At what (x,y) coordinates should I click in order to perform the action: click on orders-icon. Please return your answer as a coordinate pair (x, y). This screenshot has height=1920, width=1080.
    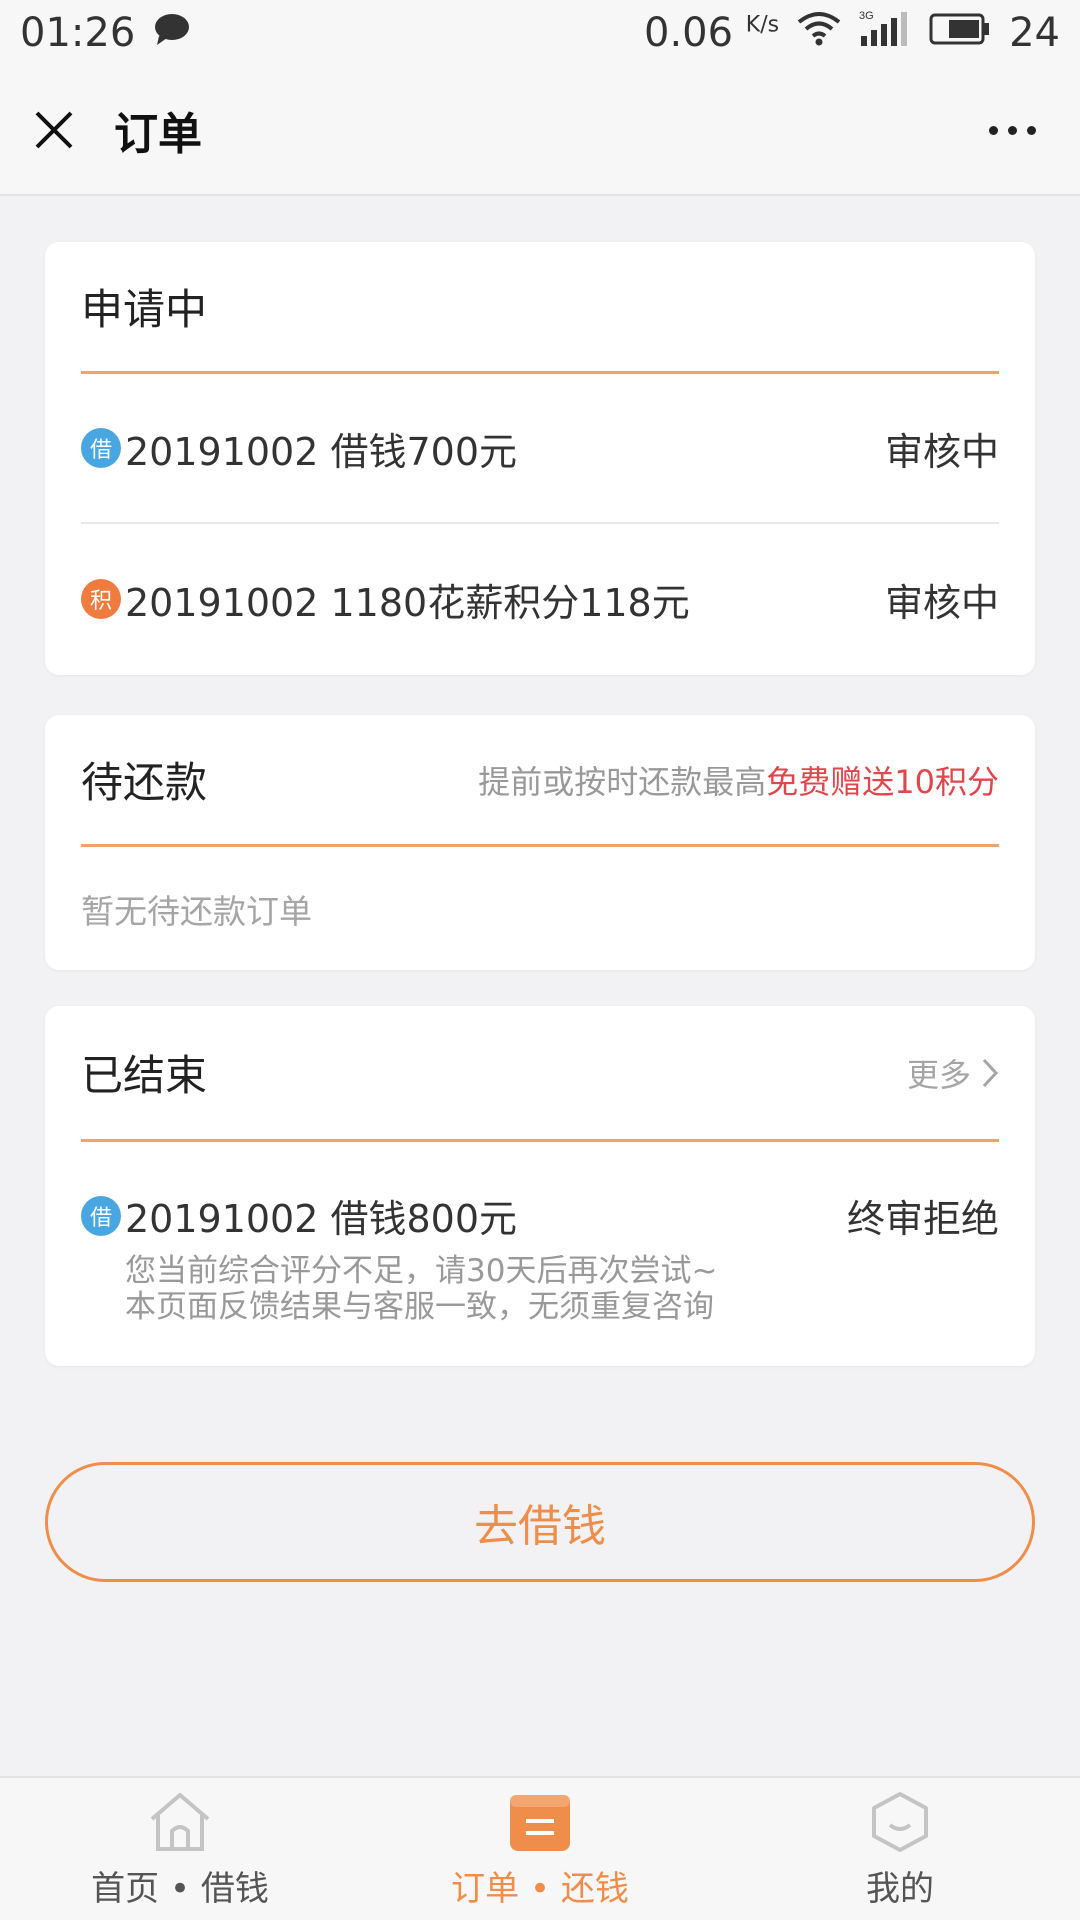
    Looking at the image, I should click on (540, 1822).